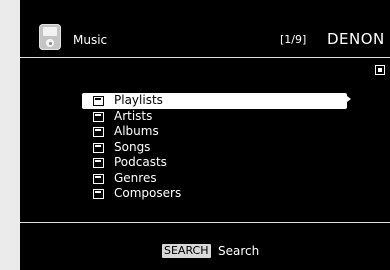 The height and width of the screenshot is (270, 390). Describe the element at coordinates (186, 251) in the screenshot. I see `search-key-badge: SEARCH` at that location.